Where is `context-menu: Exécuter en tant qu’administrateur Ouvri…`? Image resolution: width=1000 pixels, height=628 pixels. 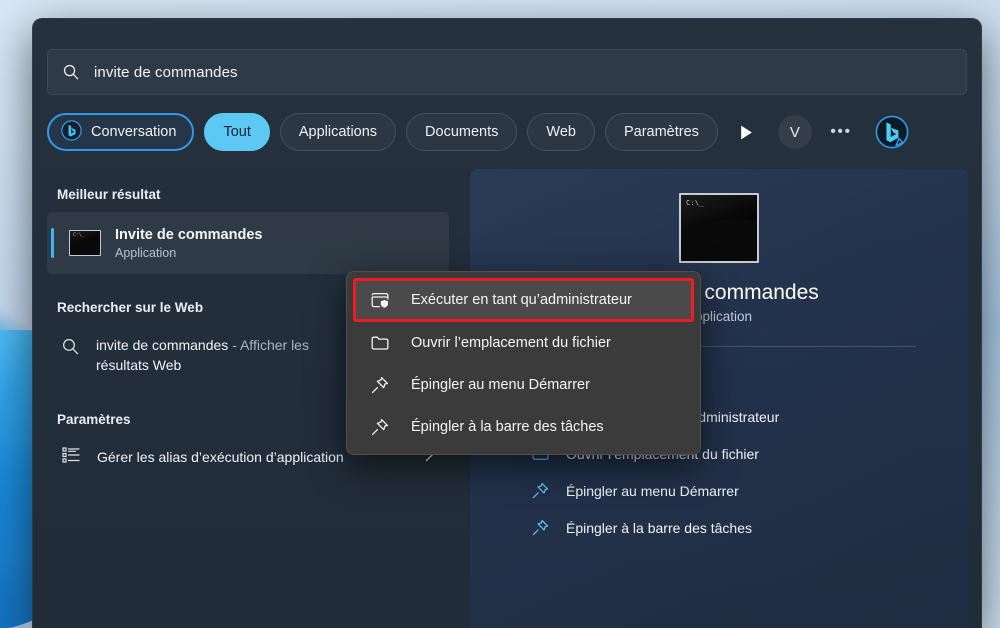 context-menu: Exécuter en tant qu’administrateur Ouvri… is located at coordinates (523, 363).